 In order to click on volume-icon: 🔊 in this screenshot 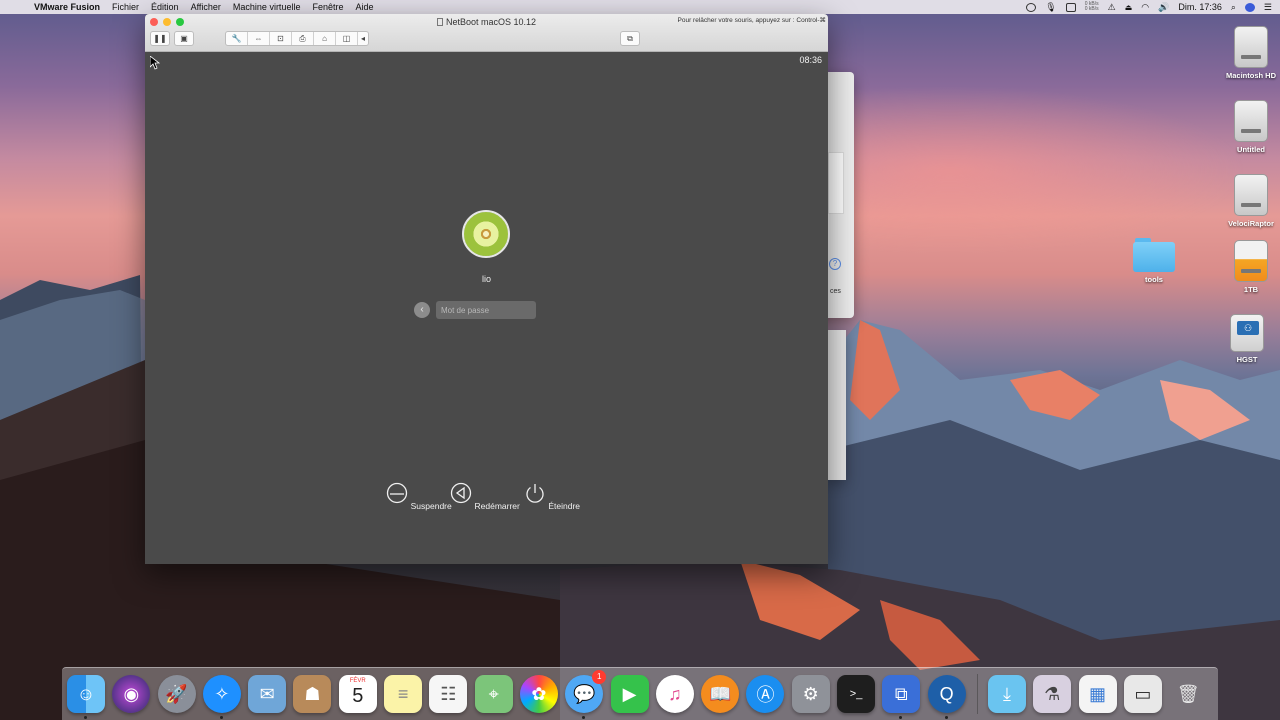, I will do `click(1163, 7)`.